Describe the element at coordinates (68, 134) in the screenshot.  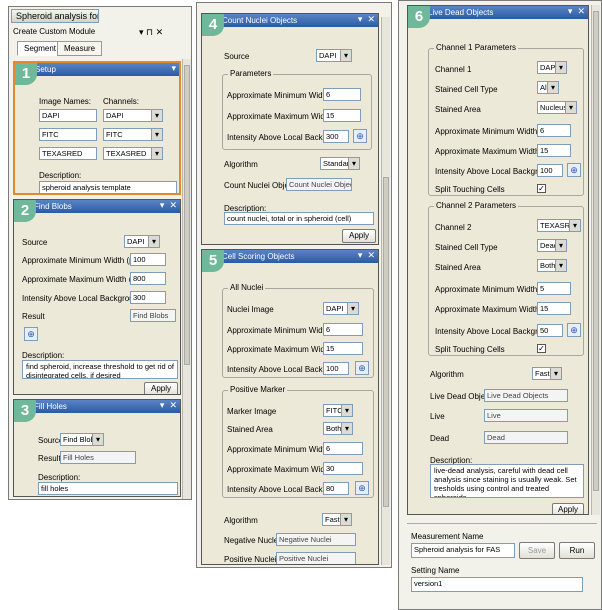
I see `image-name-field: FITC` at that location.